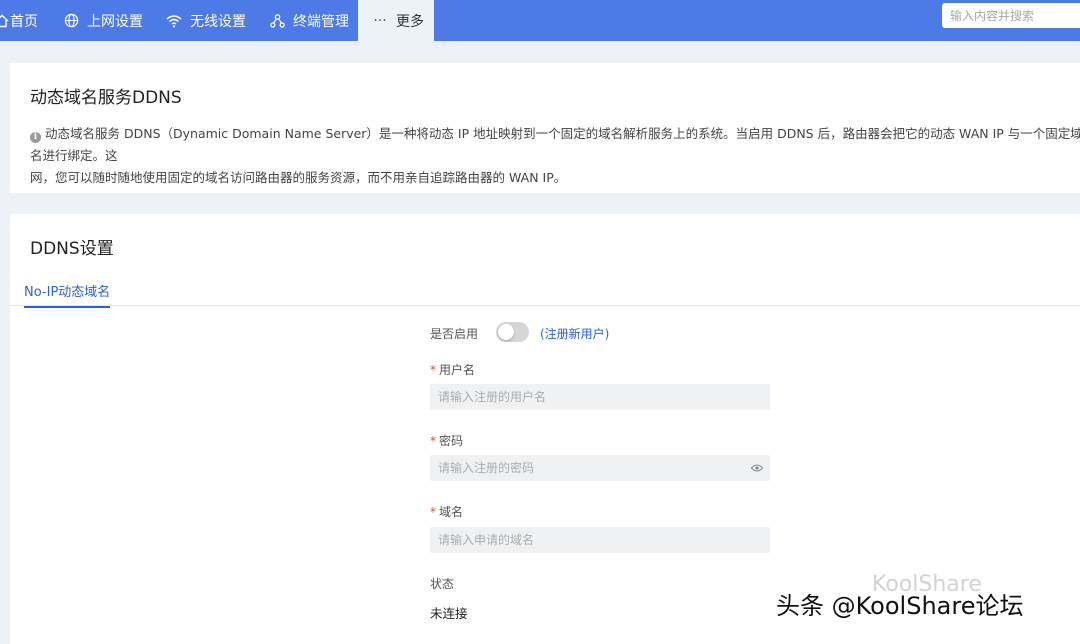  I want to click on nav-item-more: ··· 更多, so click(396, 20).